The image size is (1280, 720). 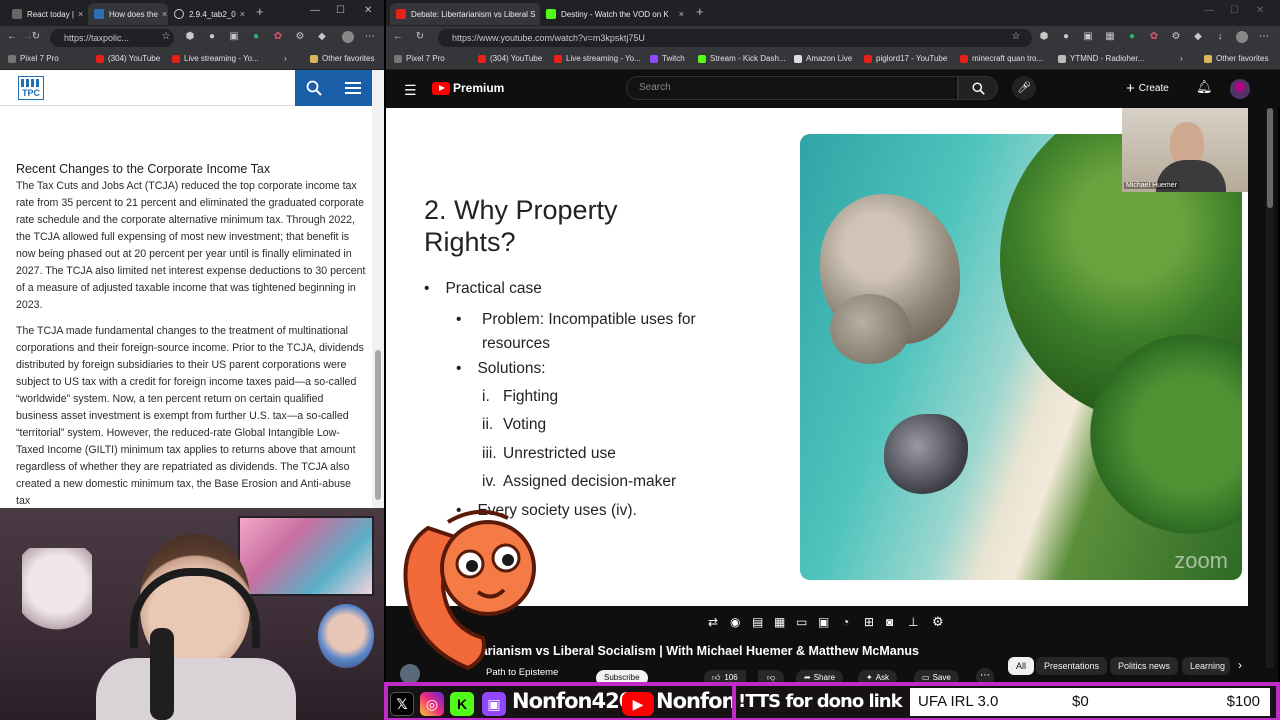 What do you see at coordinates (47, 14) in the screenshot?
I see `tab-react-today: React today | ×` at bounding box center [47, 14].